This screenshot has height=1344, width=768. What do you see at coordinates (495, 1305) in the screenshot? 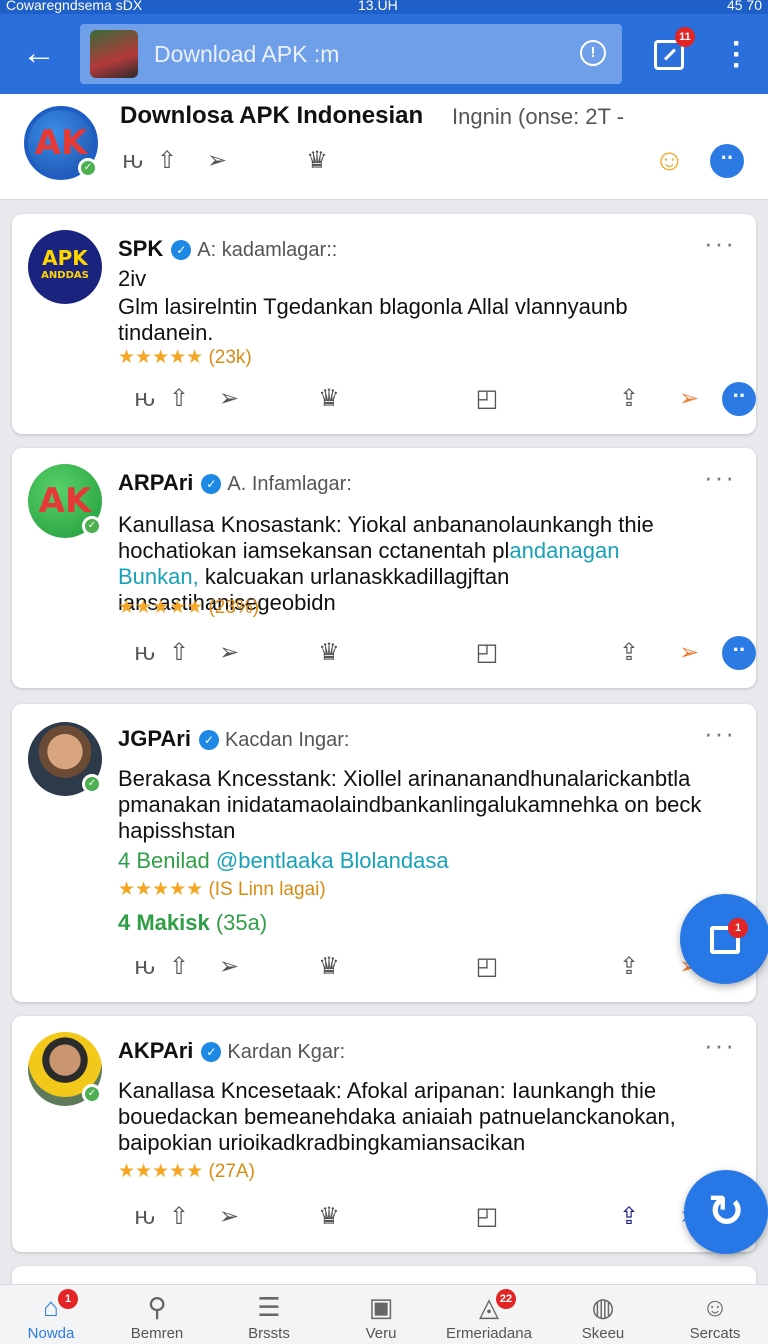
I see `bell-icon: ◬ 22` at bounding box center [495, 1305].